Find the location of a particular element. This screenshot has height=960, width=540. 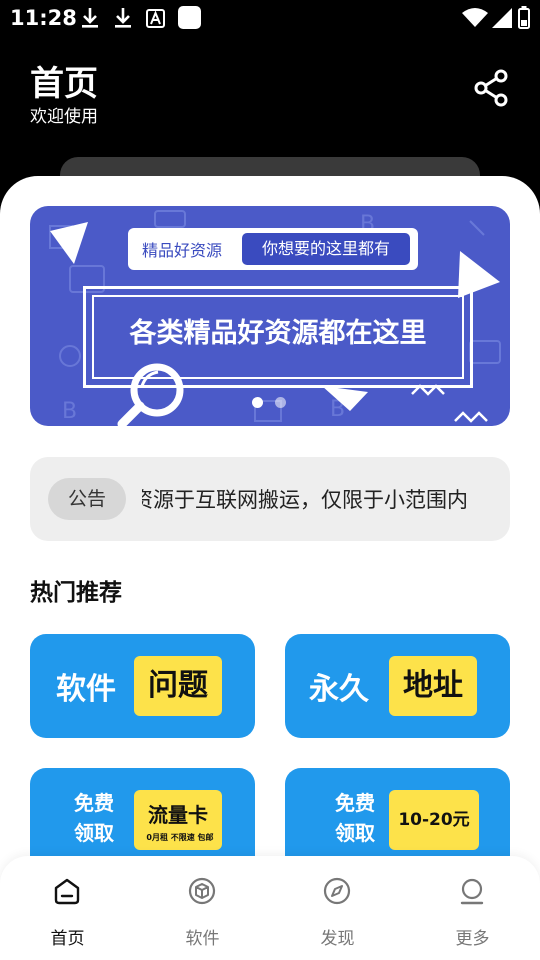

app-icon is located at coordinates (189, 17).